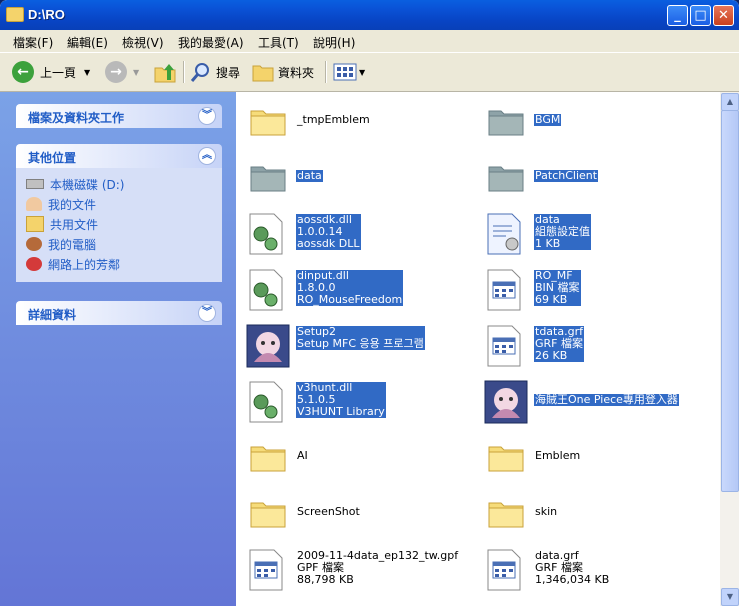 The height and width of the screenshot is (606, 739). Describe the element at coordinates (355, 458) in the screenshot. I see `file-item: AI` at that location.